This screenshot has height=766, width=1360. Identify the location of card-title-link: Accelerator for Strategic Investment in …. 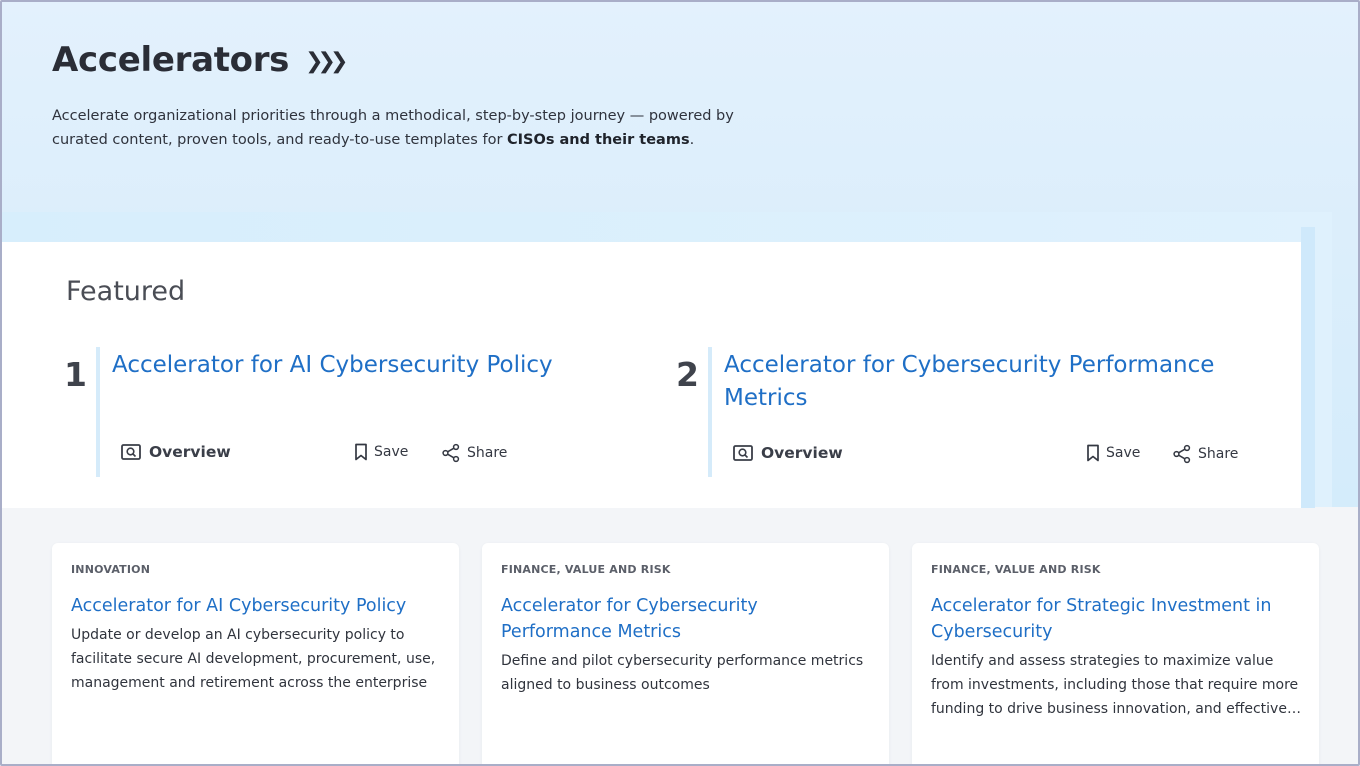
(1116, 619).